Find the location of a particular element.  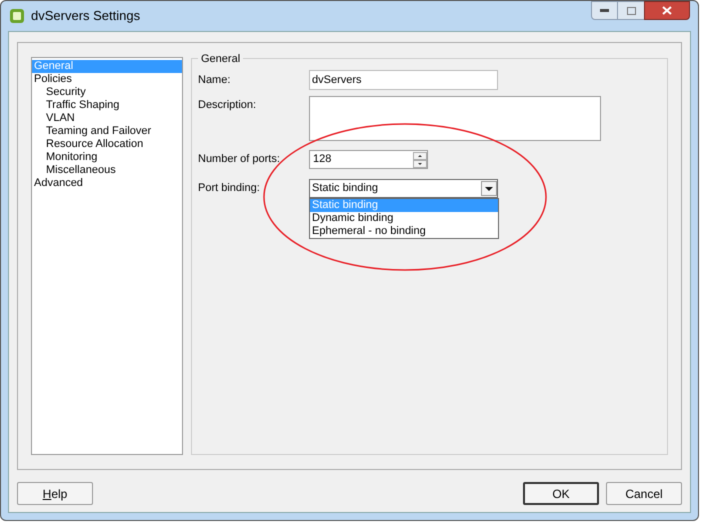

tree-item: Security is located at coordinates (107, 92).